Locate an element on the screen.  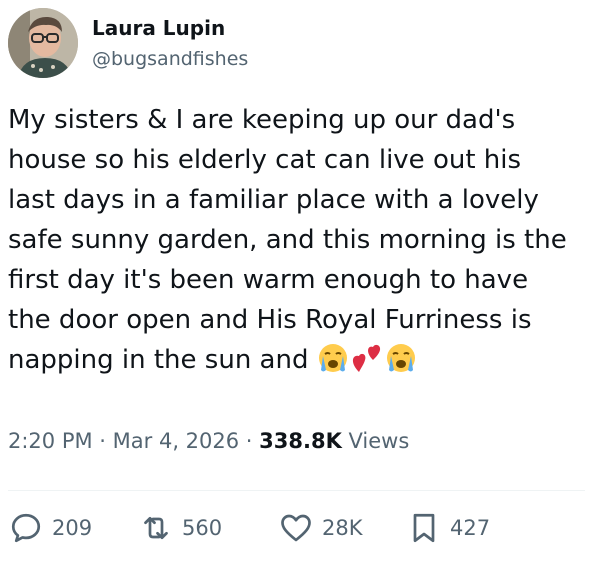
bookmark-count: 427 is located at coordinates (470, 528).